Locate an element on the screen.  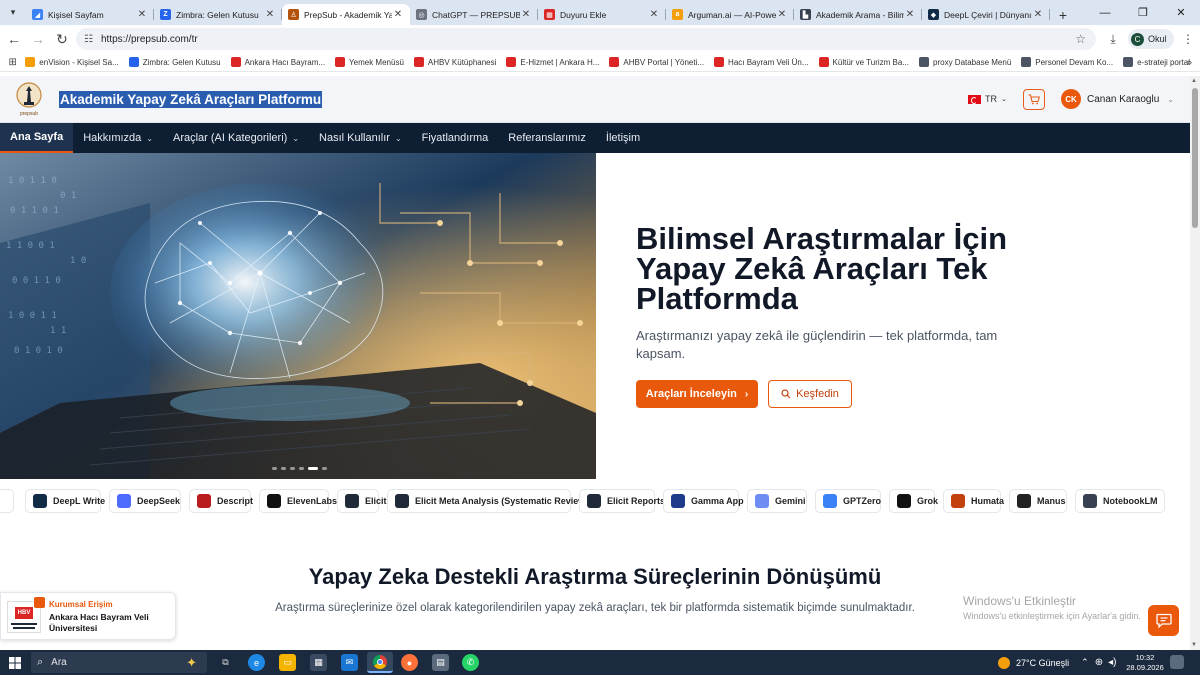
firefox-icon: ● is located at coordinates (409, 662).